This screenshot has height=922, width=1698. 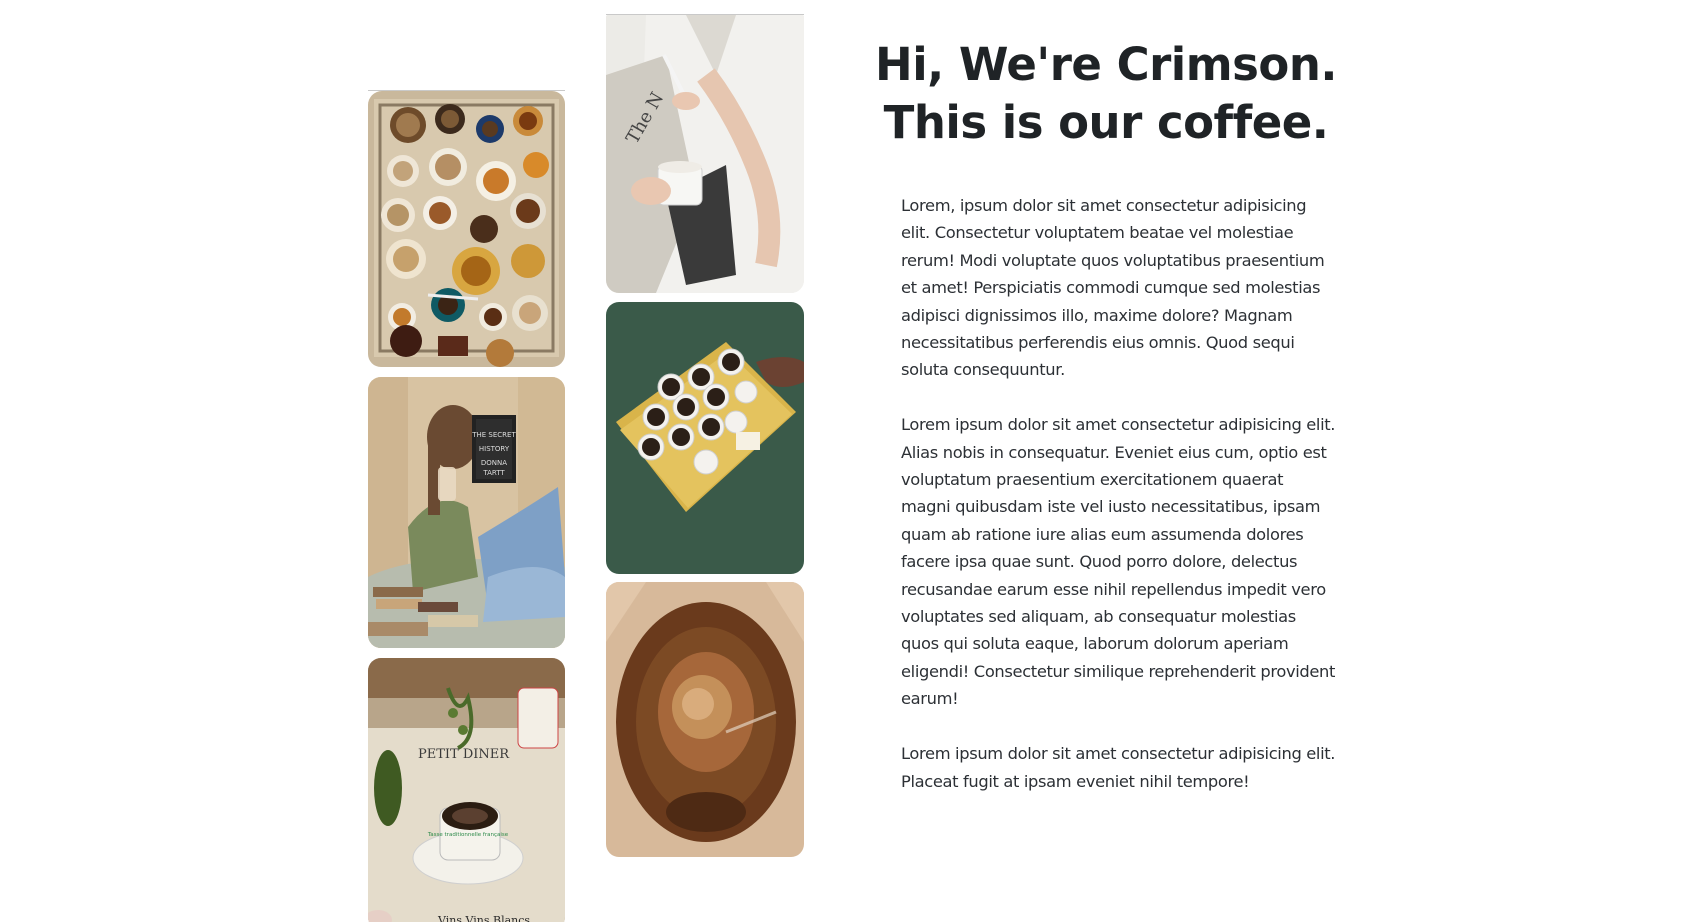 I want to click on svg-text: DONNA, so click(x=494, y=463).